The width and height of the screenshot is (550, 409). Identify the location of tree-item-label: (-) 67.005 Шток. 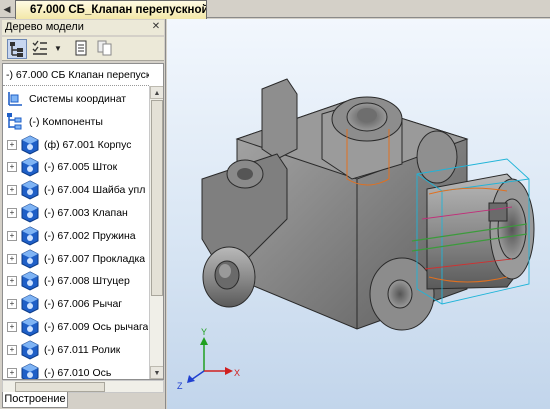
(81, 167).